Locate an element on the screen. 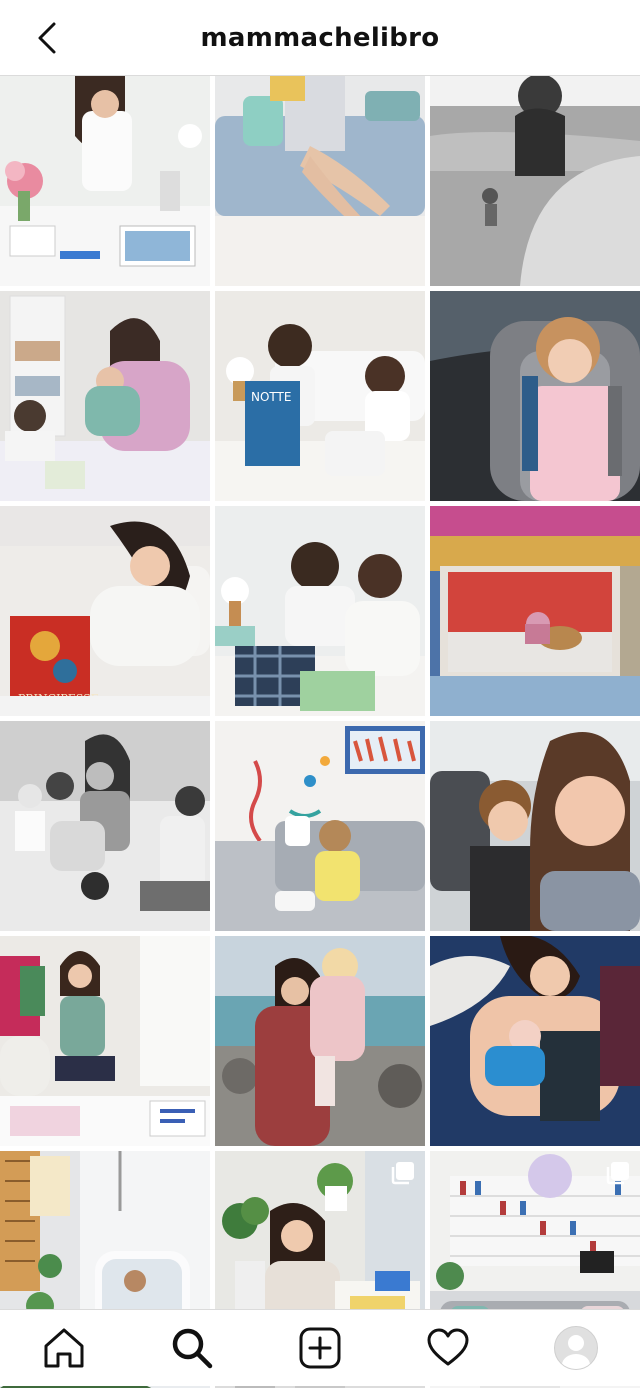 This screenshot has width=640, height=1388. post-child-wall-art is located at coordinates (320, 826).